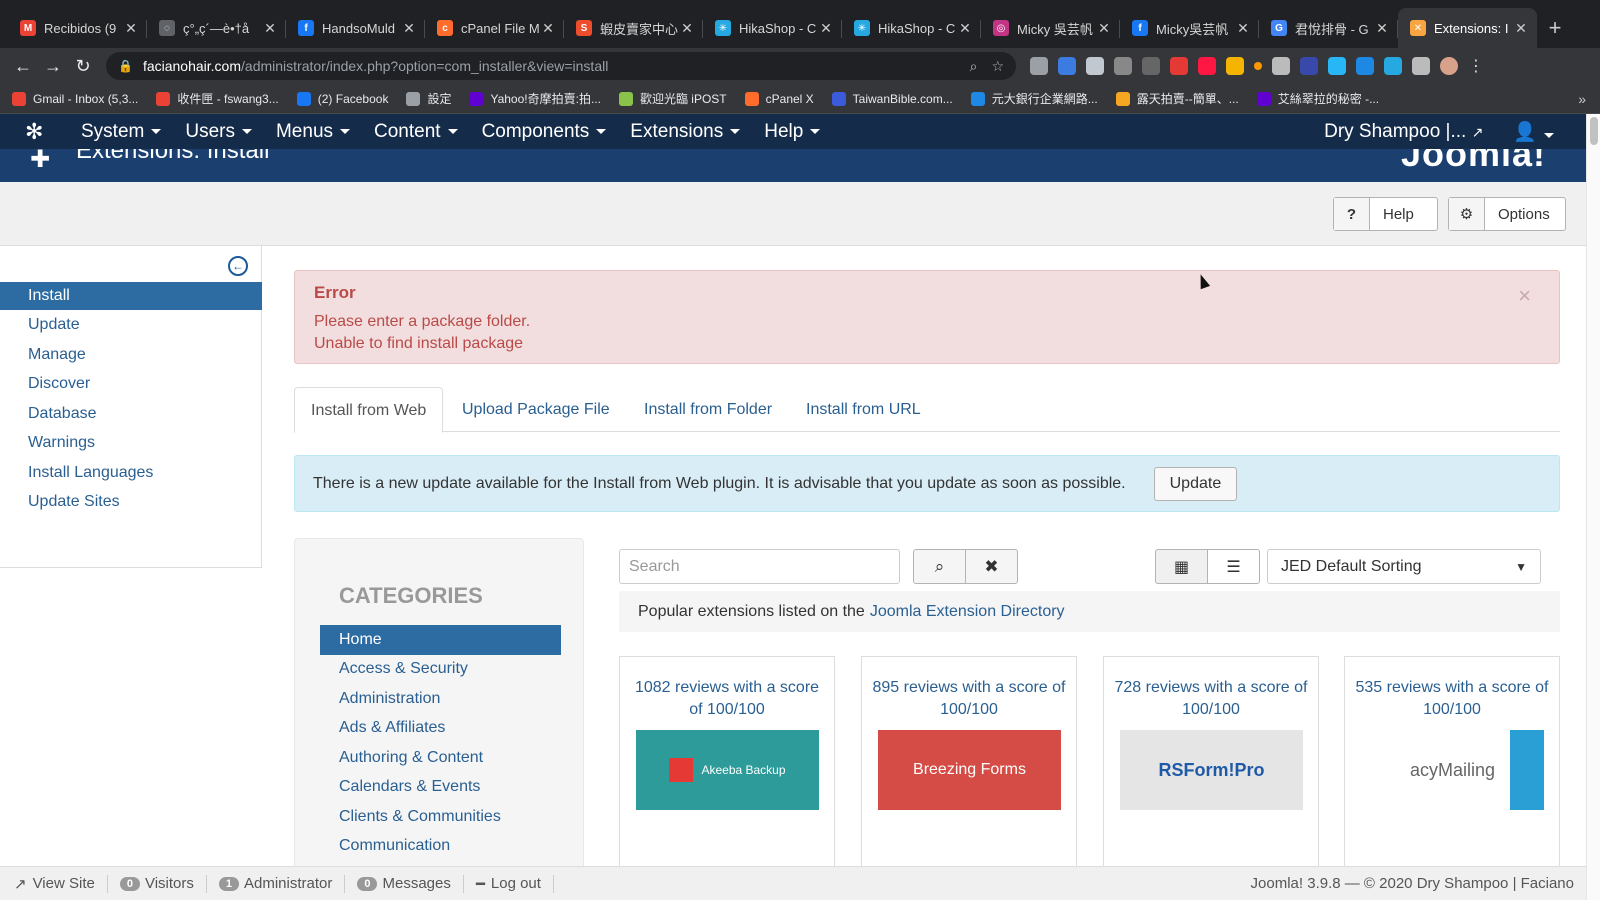 This screenshot has width=1600, height=900. Describe the element at coordinates (83, 66) in the screenshot. I see `reload-icon: ↻` at that location.